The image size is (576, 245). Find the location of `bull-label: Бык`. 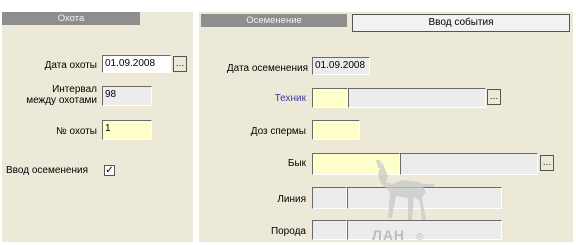

bull-label: Бык is located at coordinates (296, 163).